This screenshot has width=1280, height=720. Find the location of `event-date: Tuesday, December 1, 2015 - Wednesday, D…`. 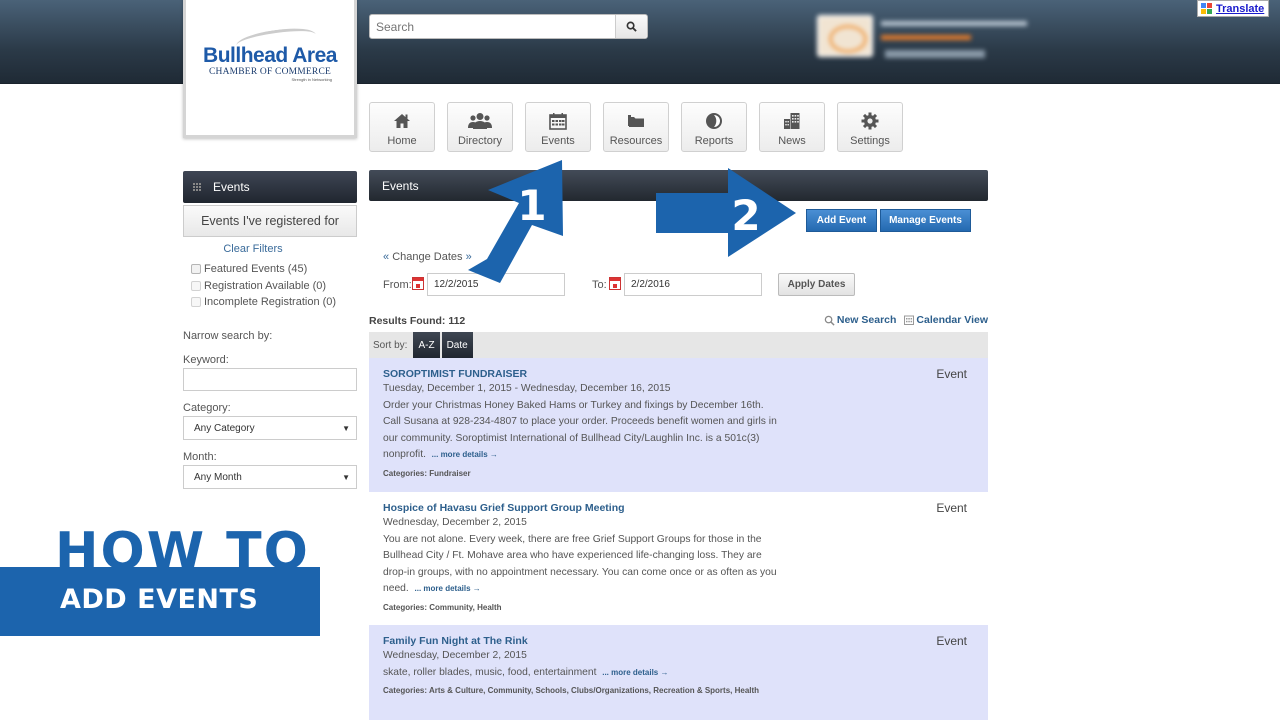

event-date: Tuesday, December 1, 2015 - Wednesday, D… is located at coordinates (527, 388).